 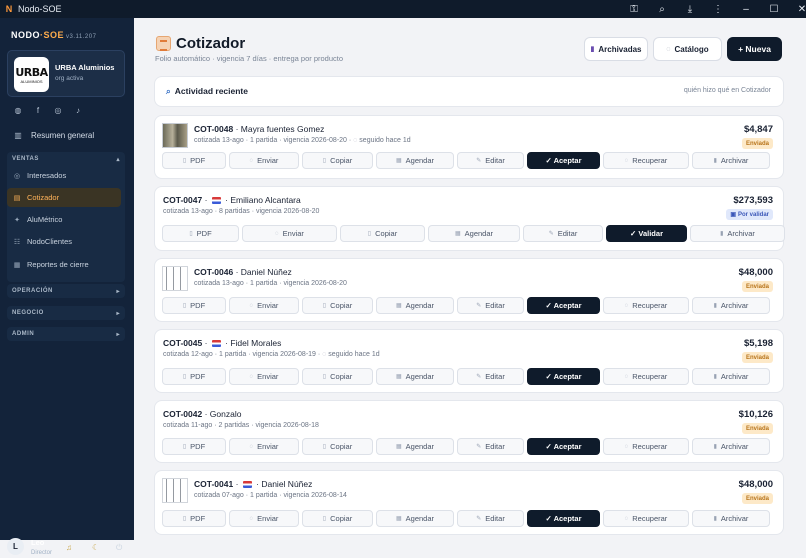 What do you see at coordinates (718, 9) in the screenshot?
I see `more-vertical-icon: ⋮` at bounding box center [718, 9].